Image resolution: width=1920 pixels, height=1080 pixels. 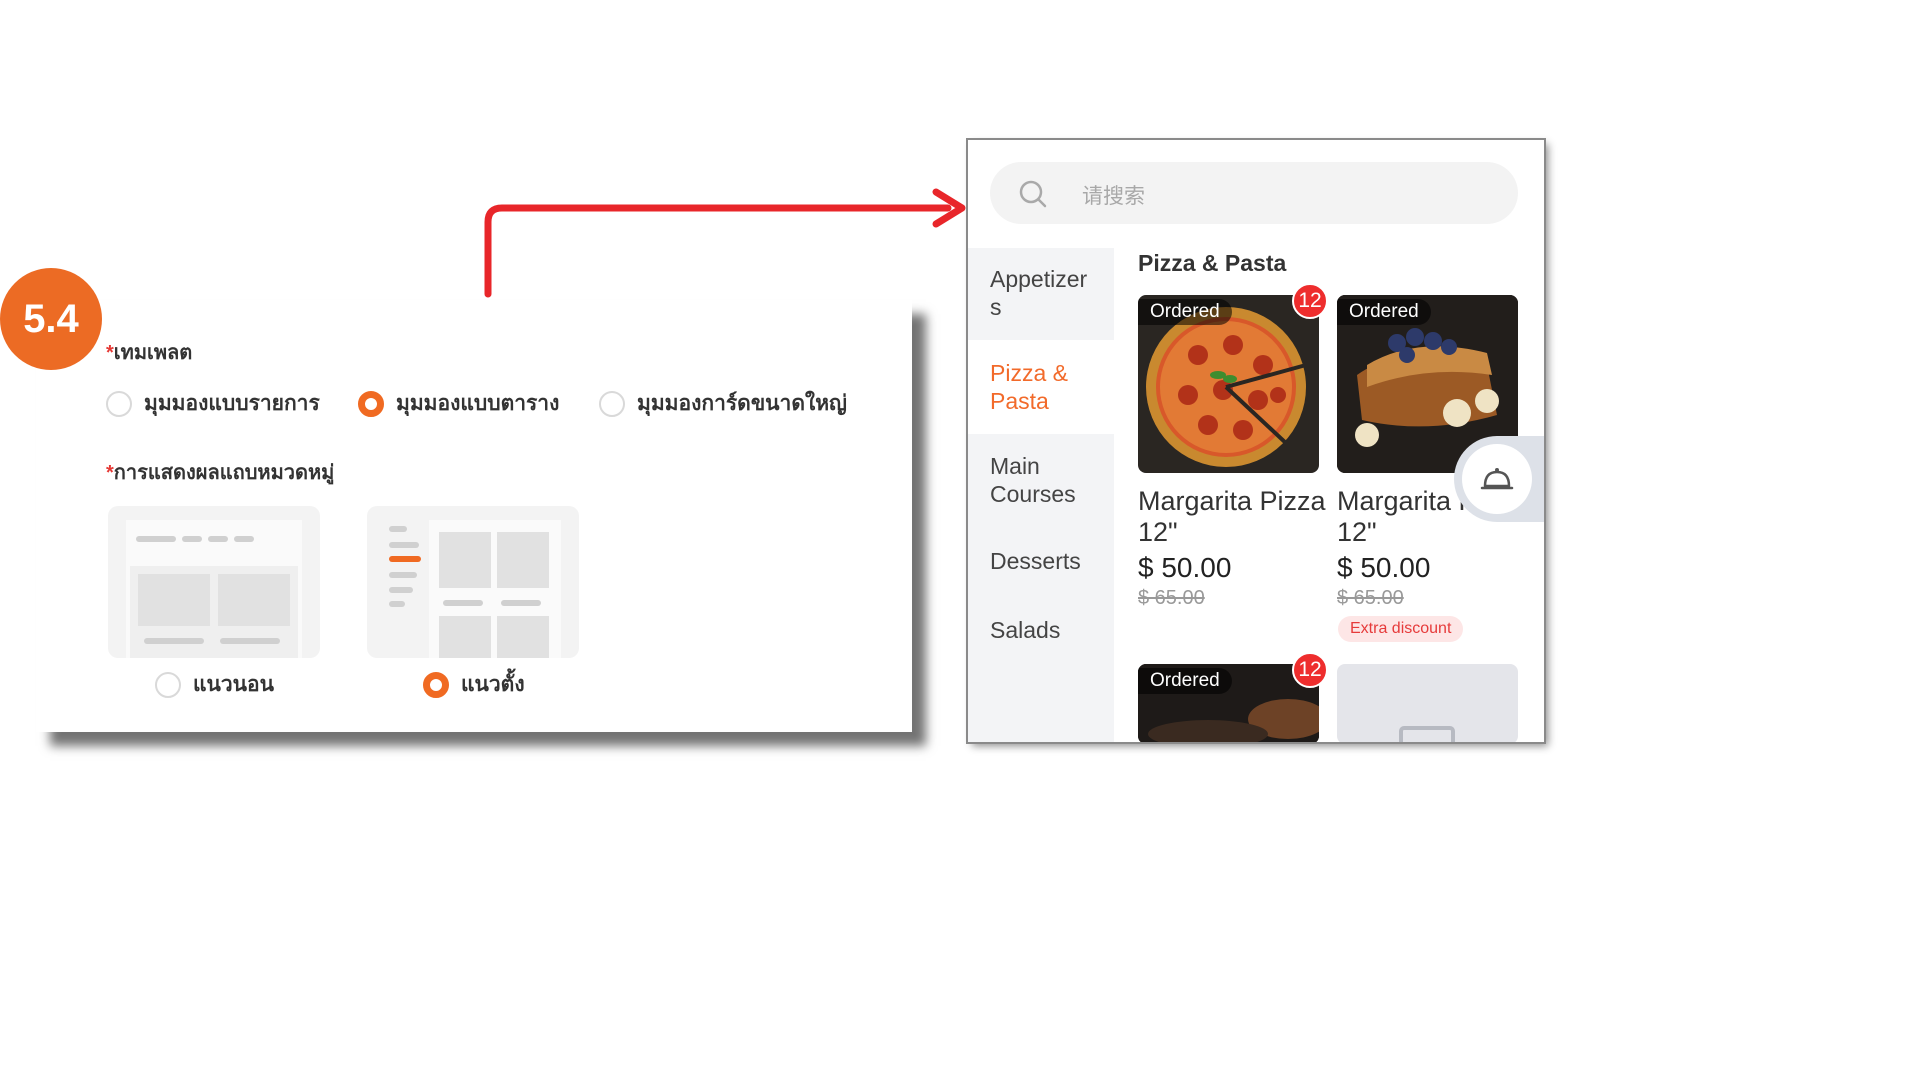 I want to click on template-option-grid-view: มุมมองแบบตาราง, so click(x=458, y=403).